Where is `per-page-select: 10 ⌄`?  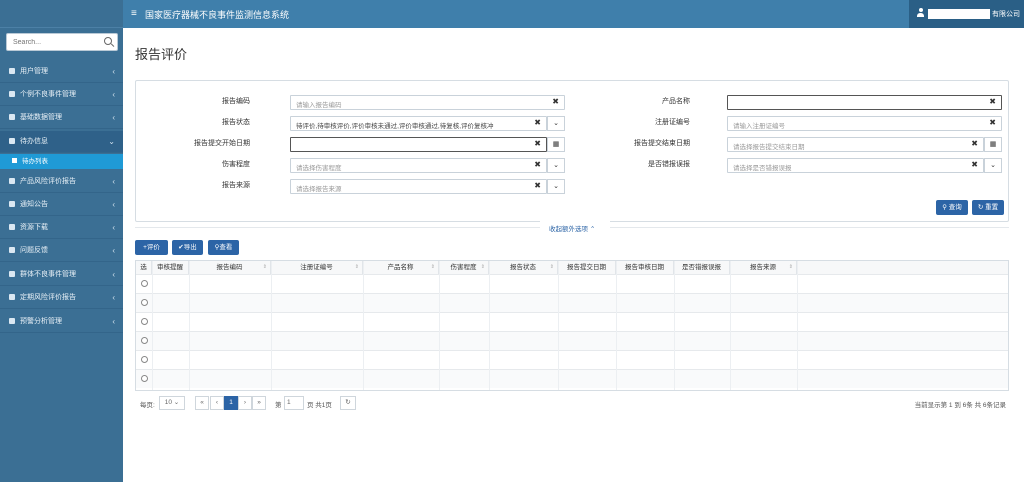
per-page-select: 10 ⌄ is located at coordinates (172, 403).